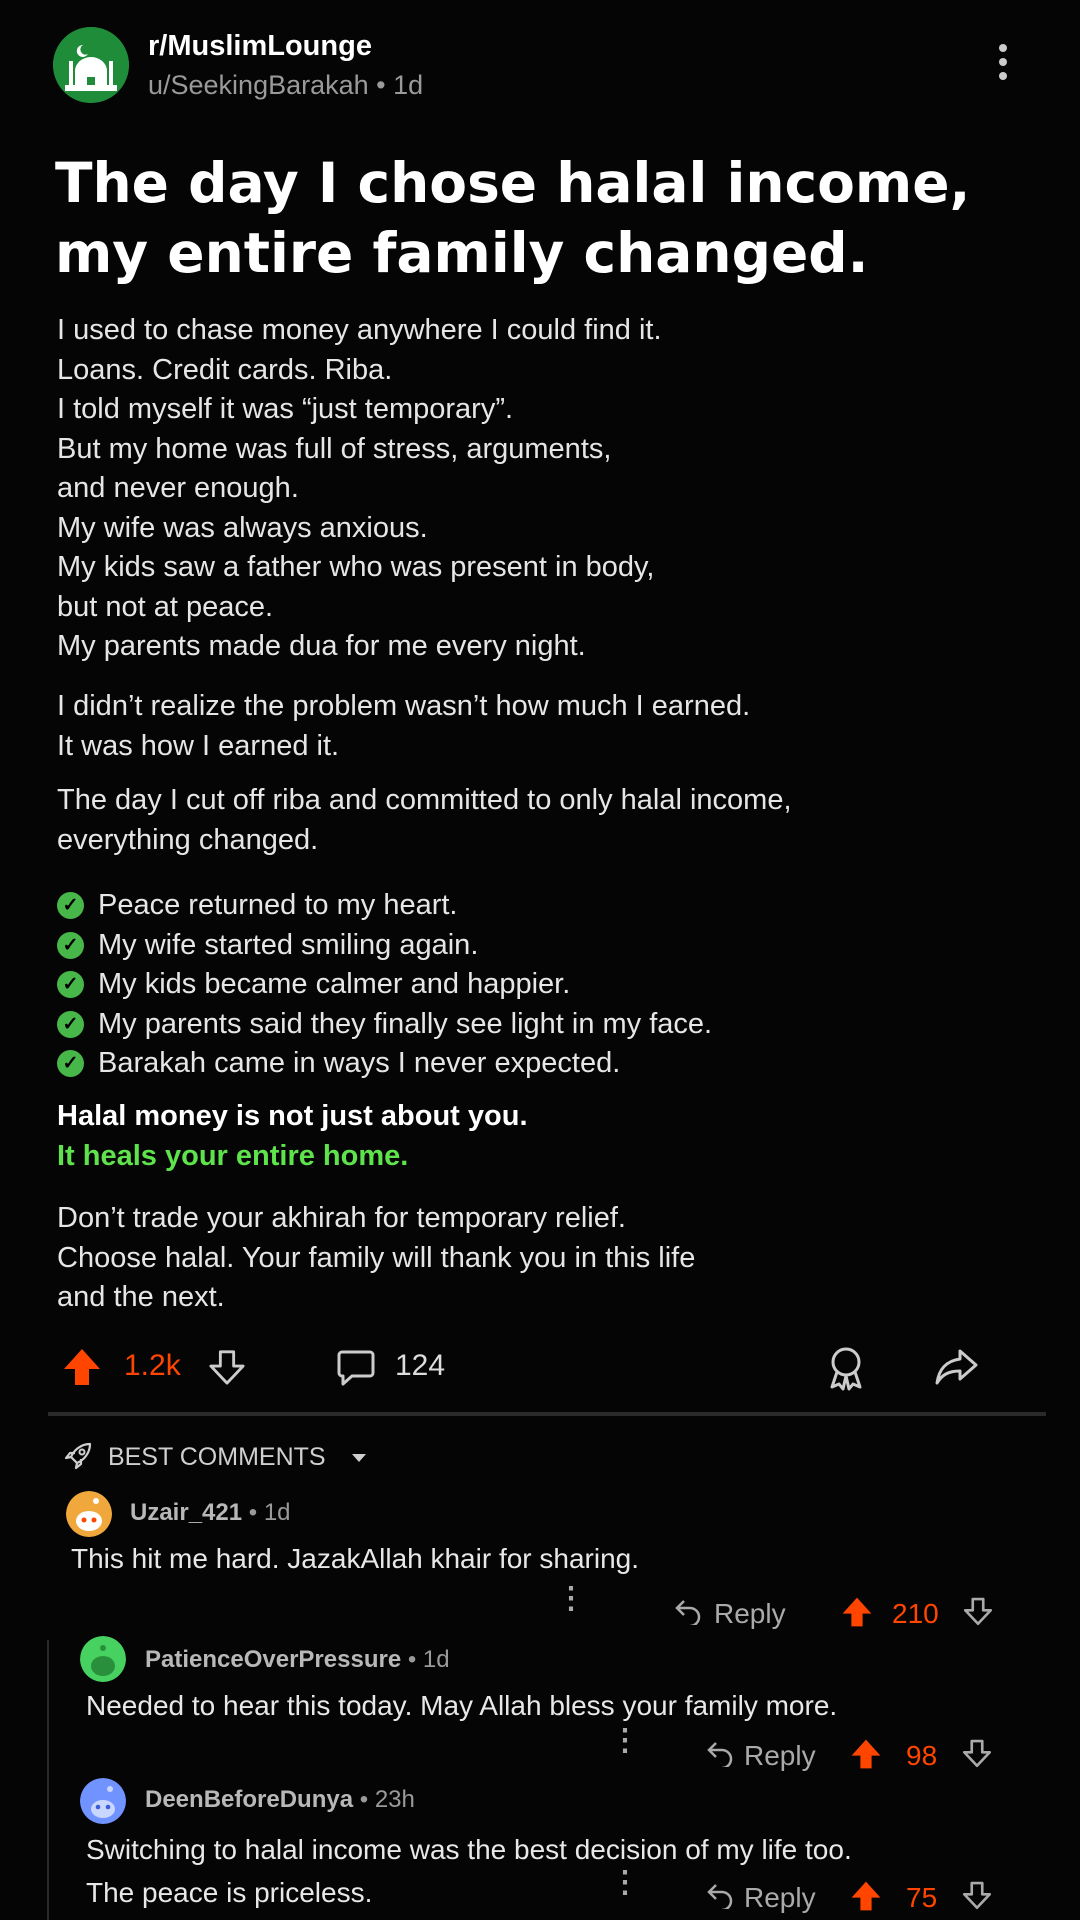 Image resolution: width=1080 pixels, height=1920 pixels. I want to click on comment-username: Uzair_421, so click(186, 1512).